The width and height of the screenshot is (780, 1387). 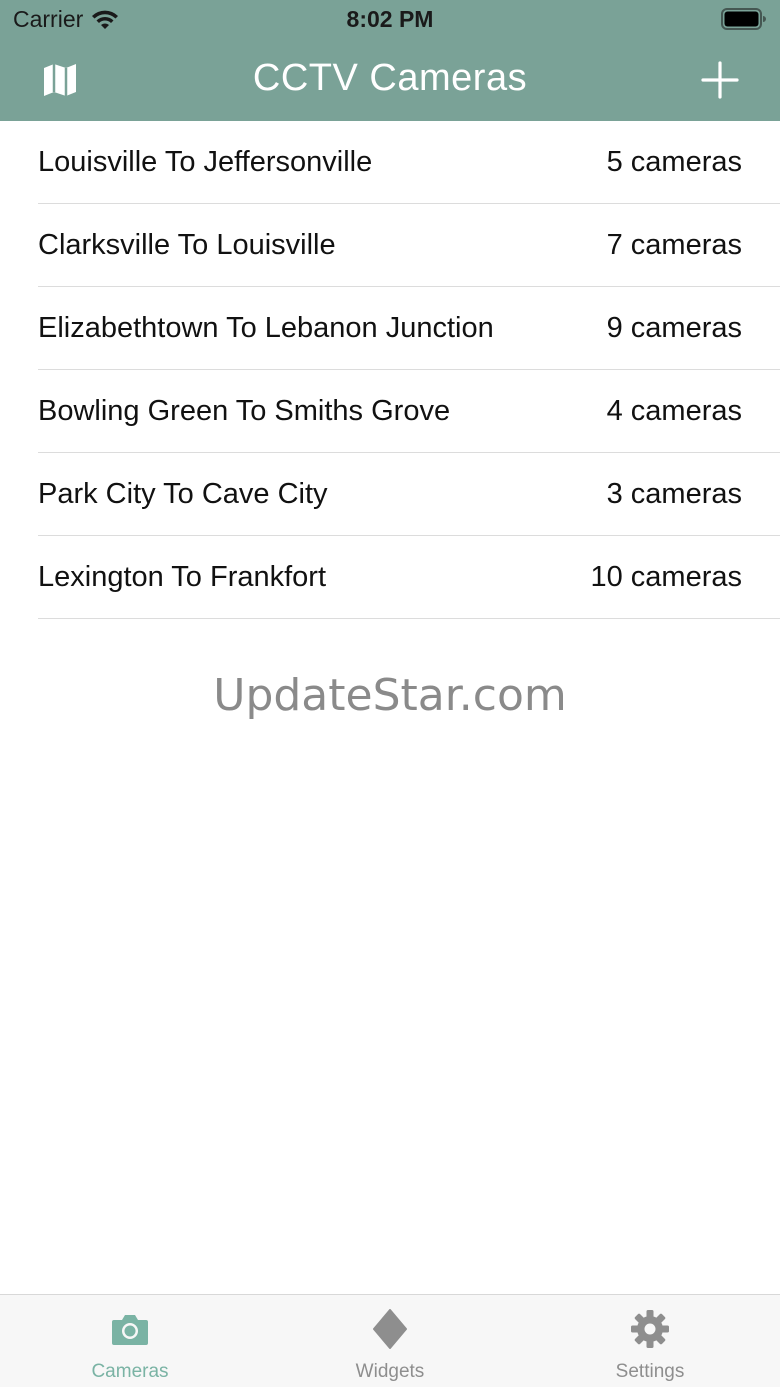 I want to click on tab-bar: Cameras Widgets Settings, so click(x=390, y=1340).